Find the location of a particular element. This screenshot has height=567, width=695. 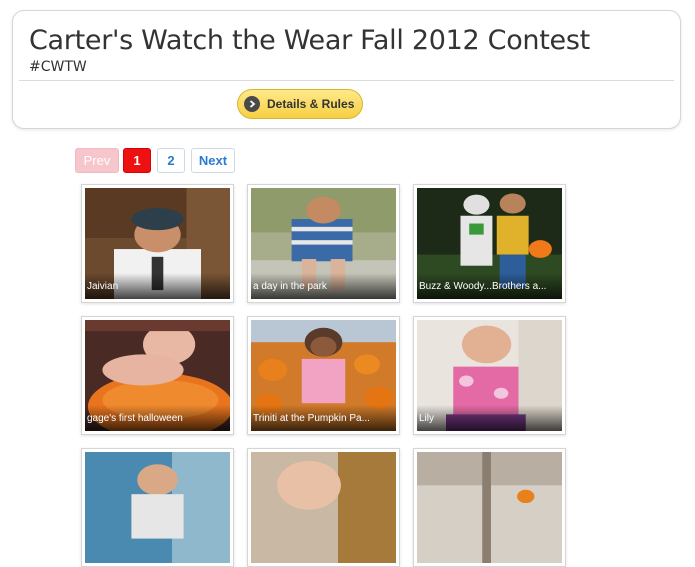

gallery-entry: gage's first halloween is located at coordinates (157, 375).